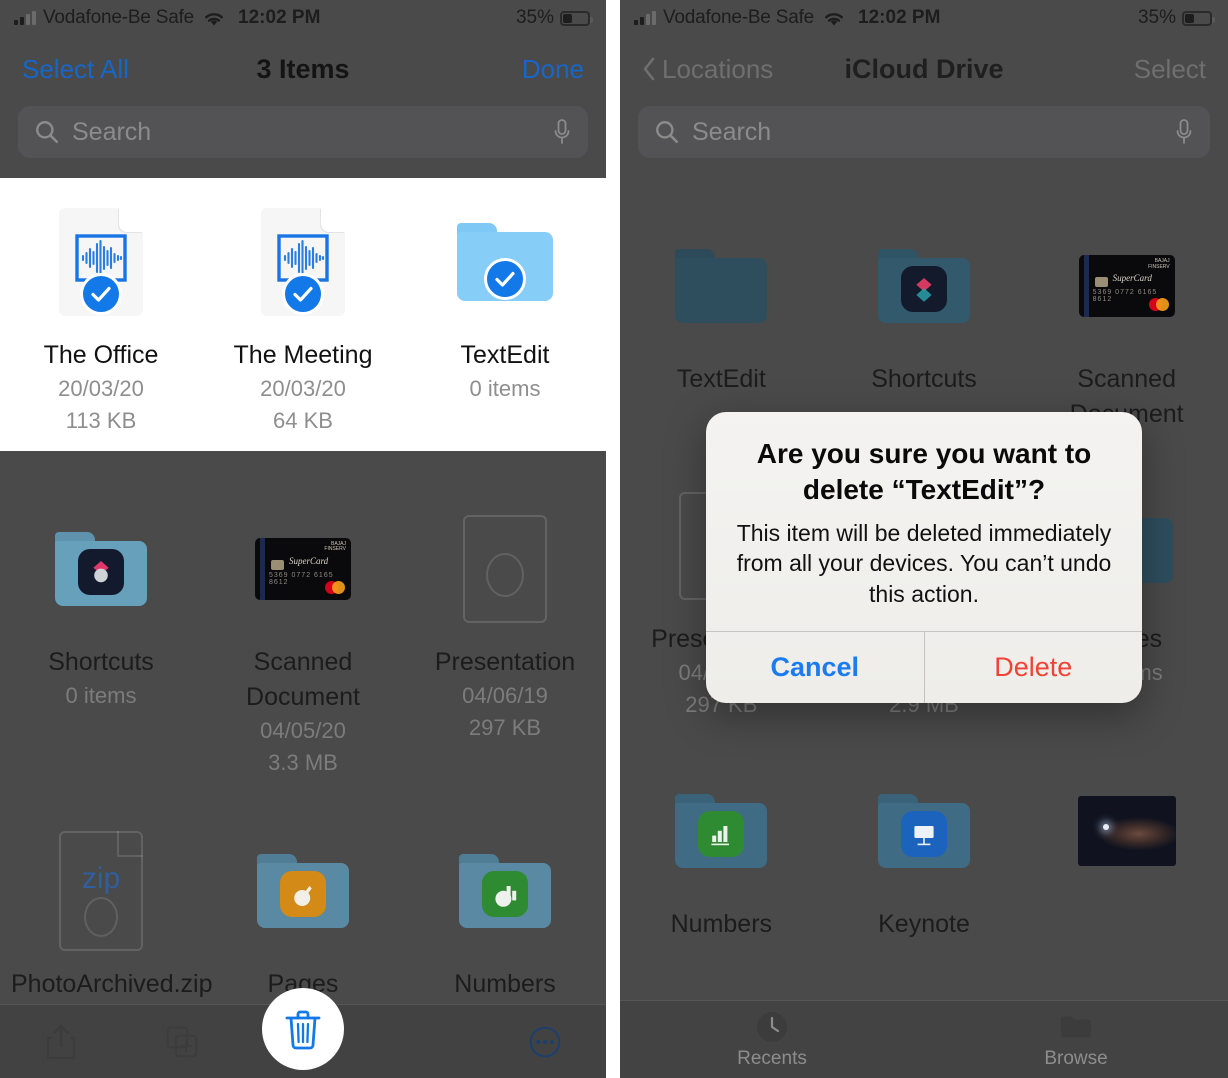 Image resolution: width=1228 pixels, height=1078 pixels. I want to click on delete-button, so click(303, 1029).